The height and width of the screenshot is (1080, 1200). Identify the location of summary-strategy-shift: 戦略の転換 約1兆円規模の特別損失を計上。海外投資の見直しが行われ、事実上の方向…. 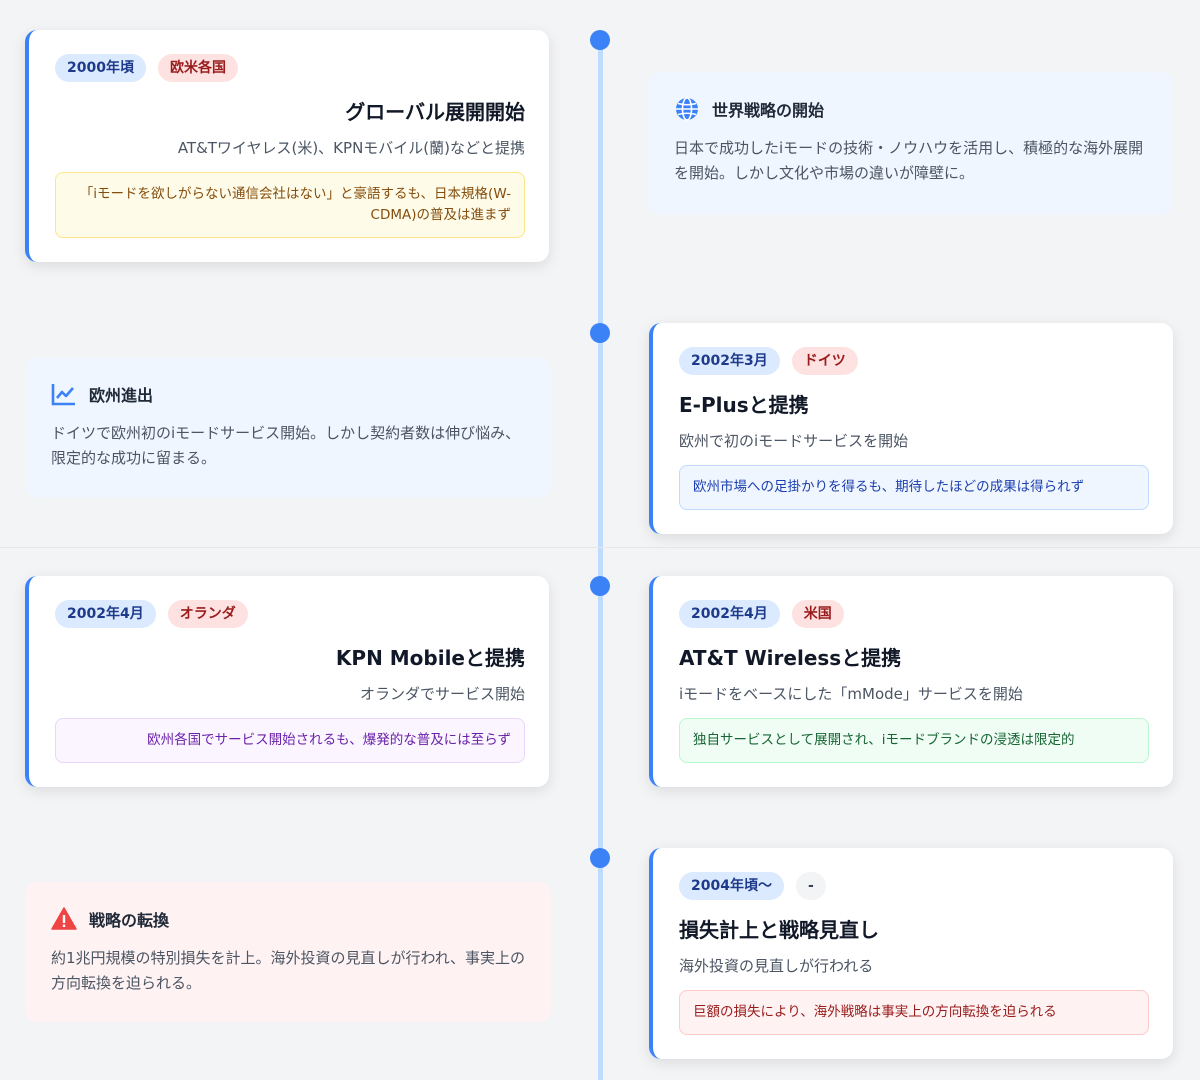
(288, 952).